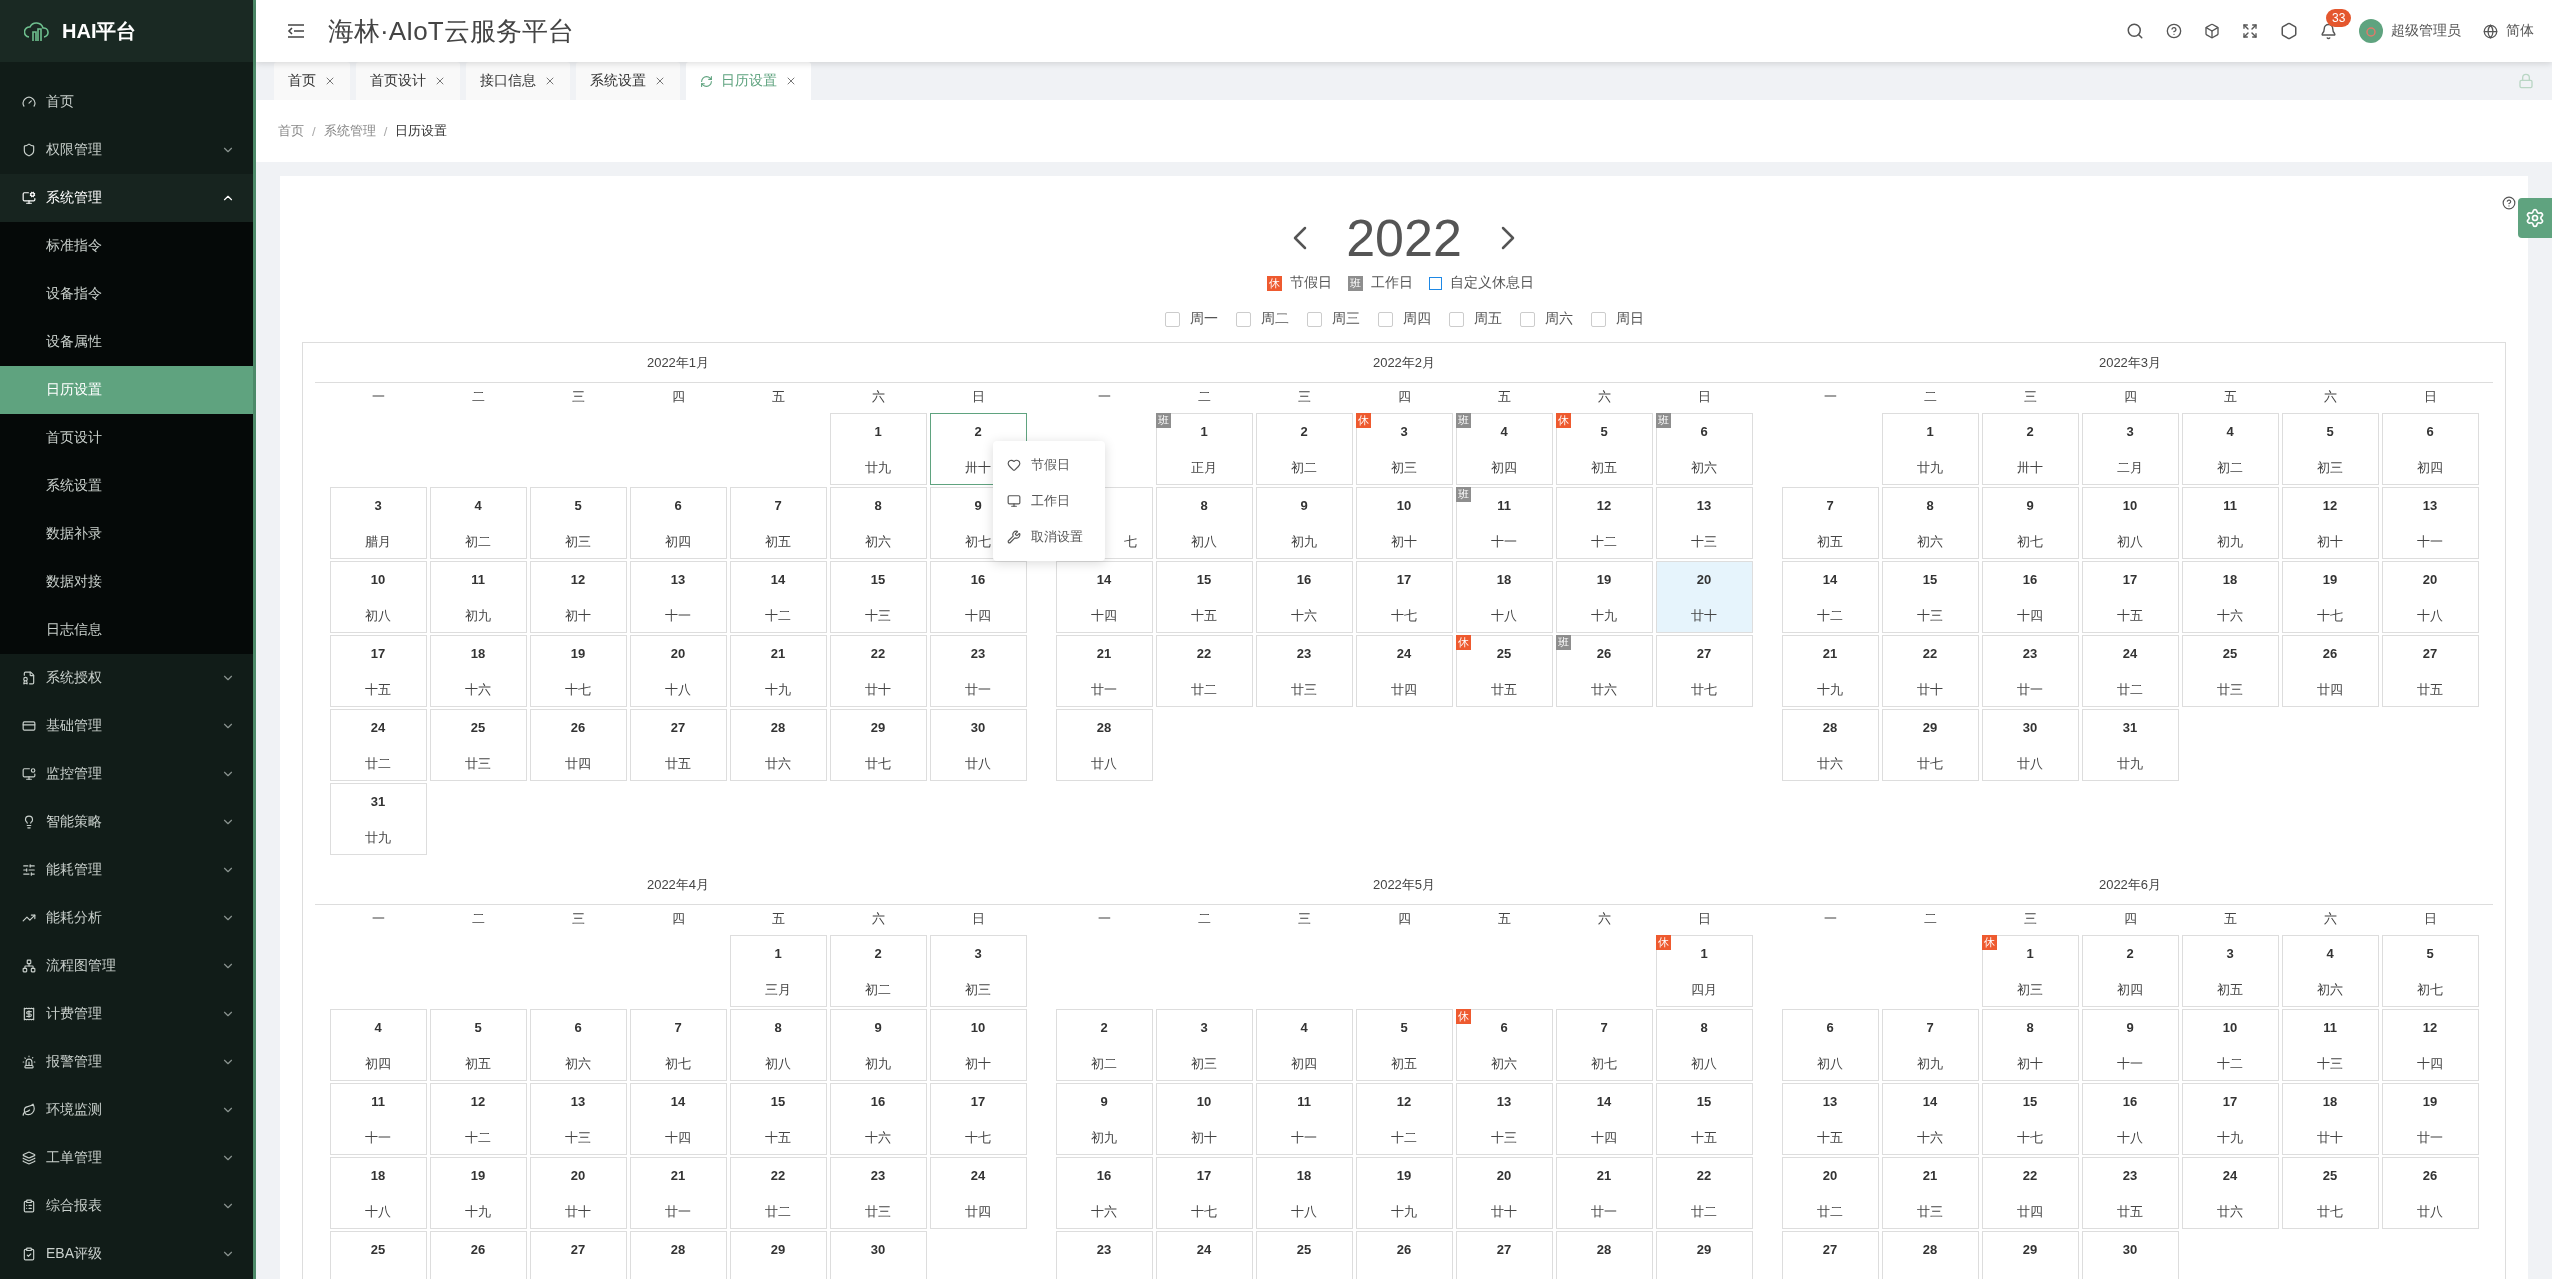 The image size is (2552, 1279). I want to click on lunar-date: 廿一, so click(678, 1212).